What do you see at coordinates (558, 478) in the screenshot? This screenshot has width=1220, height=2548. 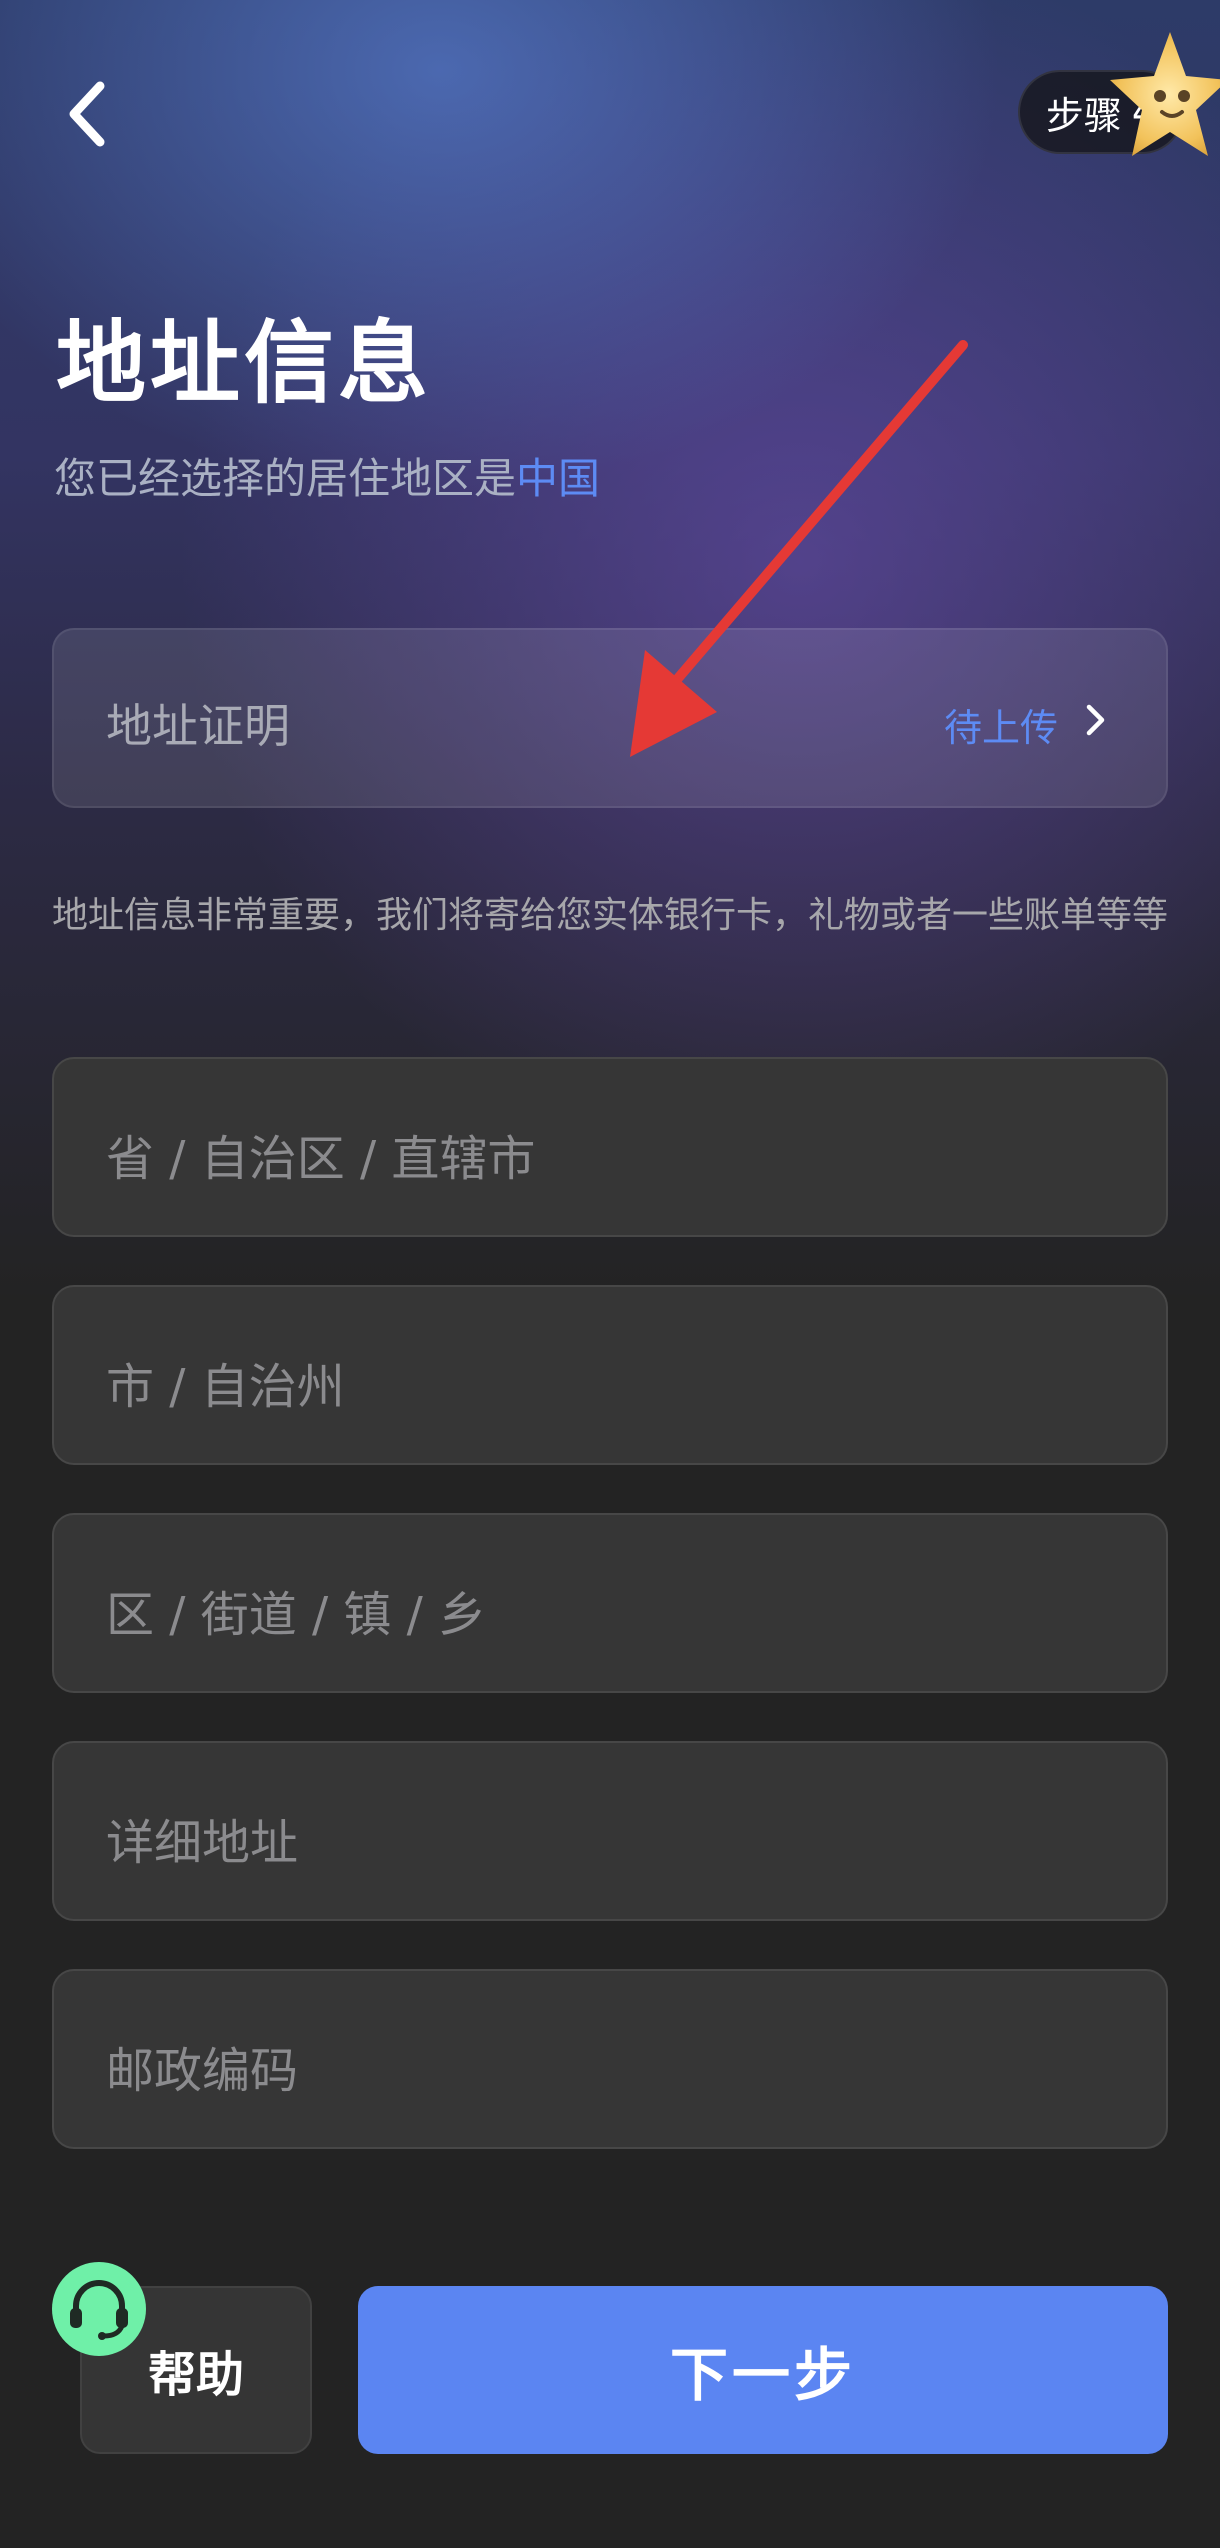 I see `selected-country: 中国` at bounding box center [558, 478].